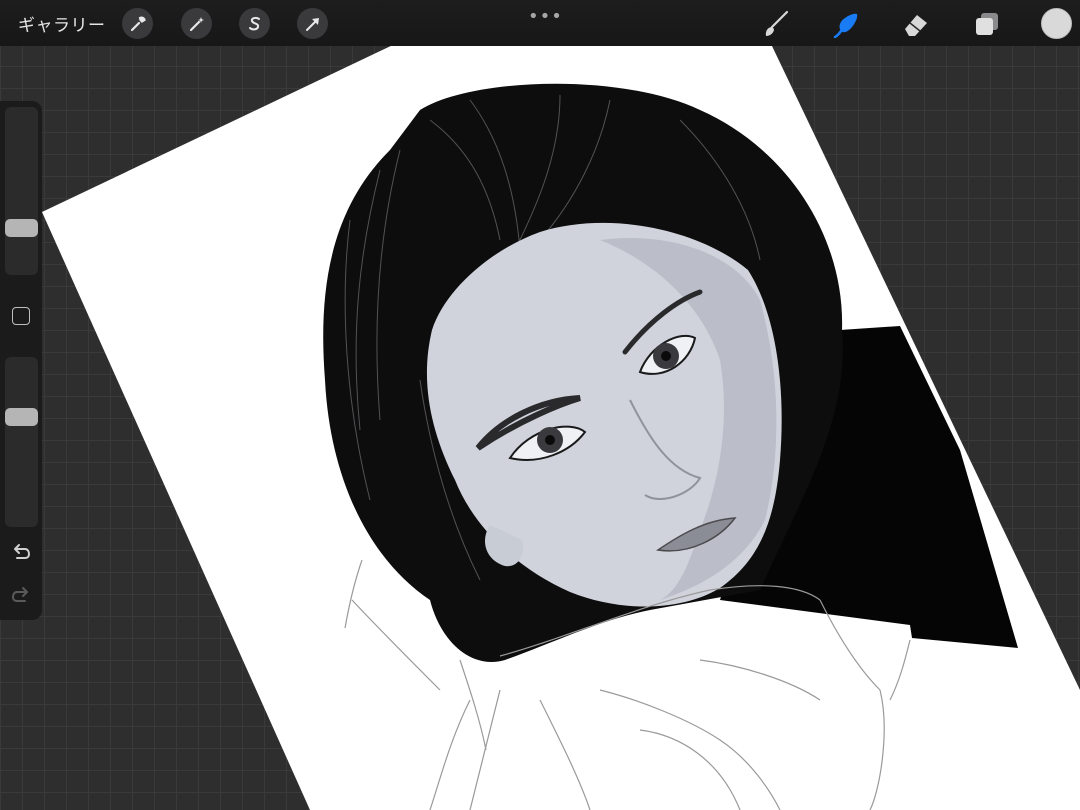  Describe the element at coordinates (1056, 23) in the screenshot. I see `color-swatch` at that location.